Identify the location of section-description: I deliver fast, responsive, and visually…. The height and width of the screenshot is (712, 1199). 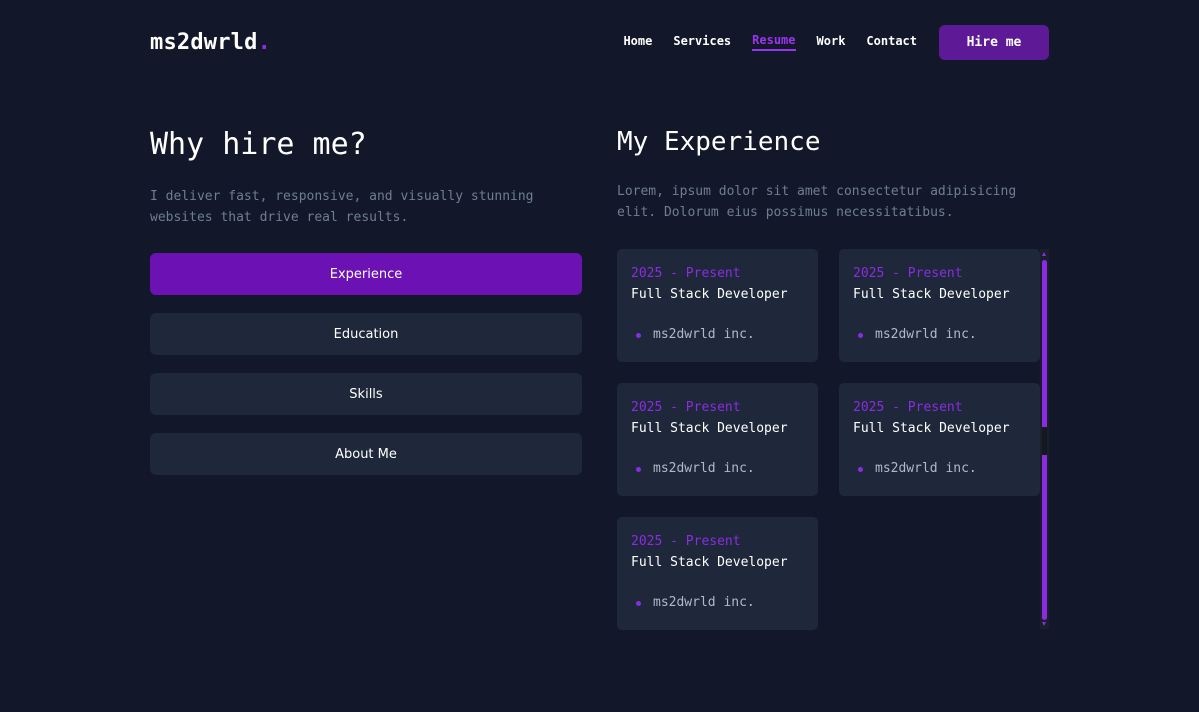
(342, 207).